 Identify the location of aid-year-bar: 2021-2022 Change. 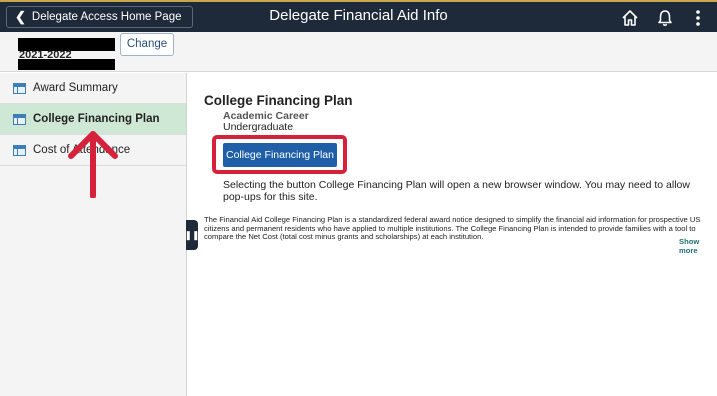
(358, 52).